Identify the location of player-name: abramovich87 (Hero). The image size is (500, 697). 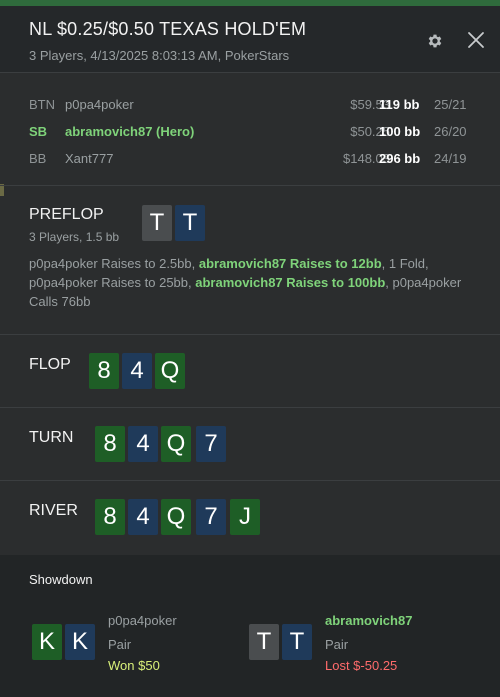
(130, 131).